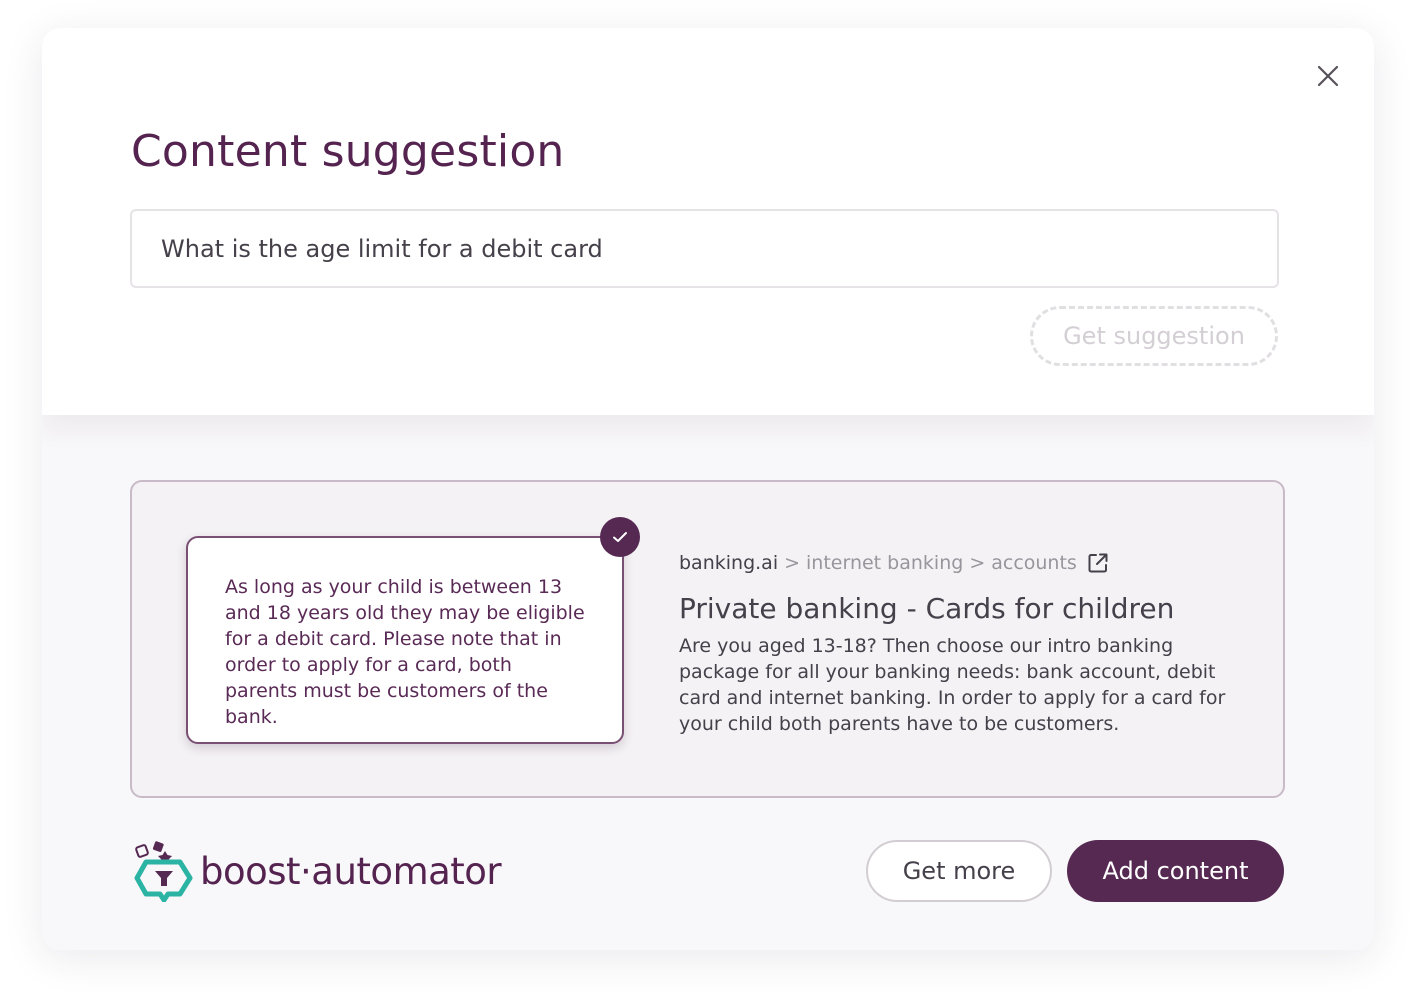  I want to click on selected-badge, so click(620, 537).